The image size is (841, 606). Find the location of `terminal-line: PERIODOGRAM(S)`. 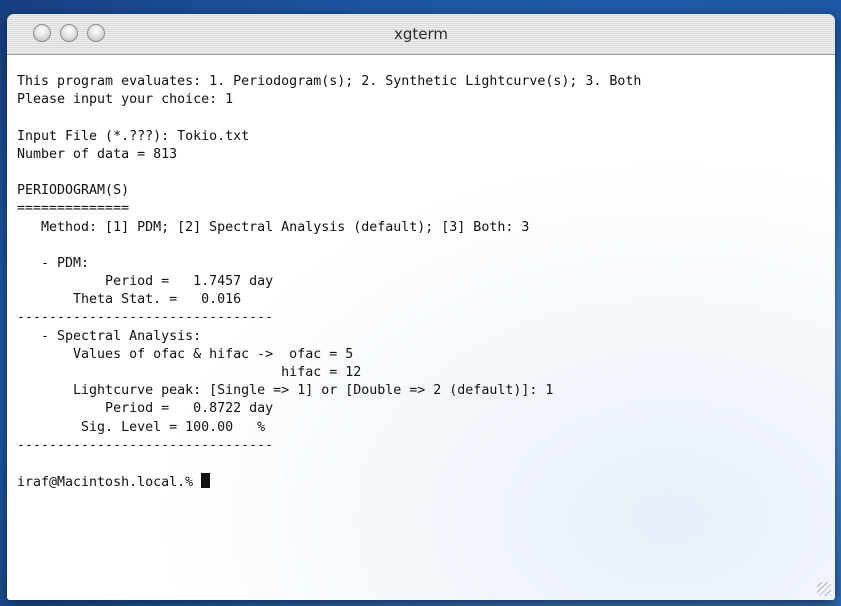

terminal-line: PERIODOGRAM(S) is located at coordinates (73, 191).